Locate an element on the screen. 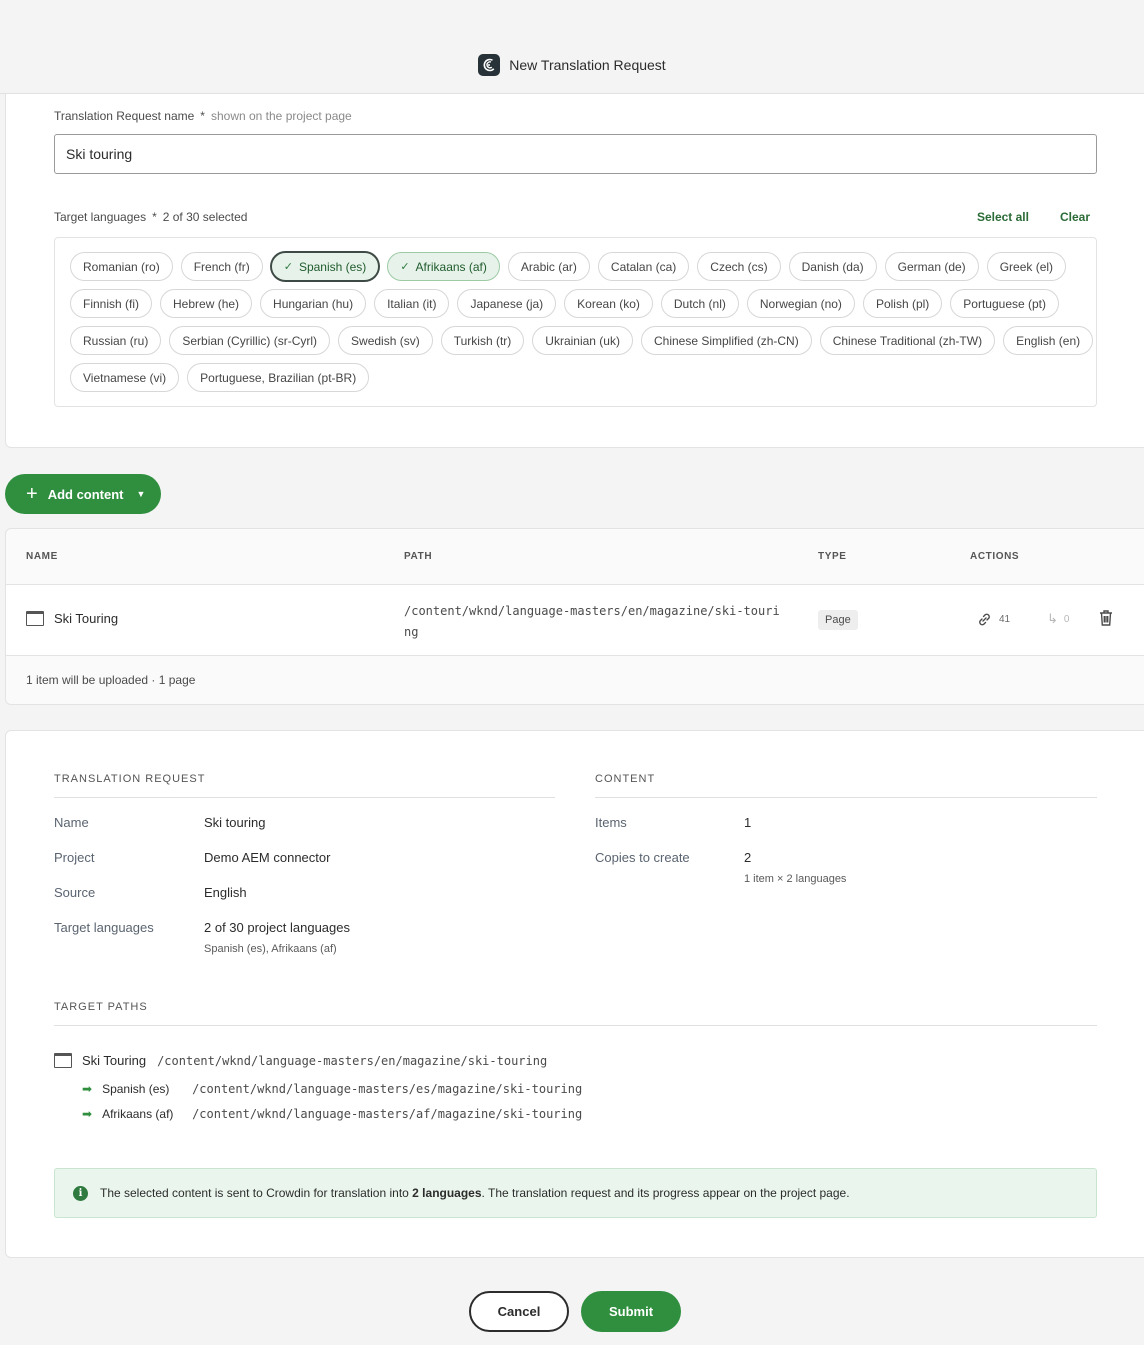 This screenshot has height=1345, width=1144. language-chip-ja: Japanese (ja) is located at coordinates (507, 303).